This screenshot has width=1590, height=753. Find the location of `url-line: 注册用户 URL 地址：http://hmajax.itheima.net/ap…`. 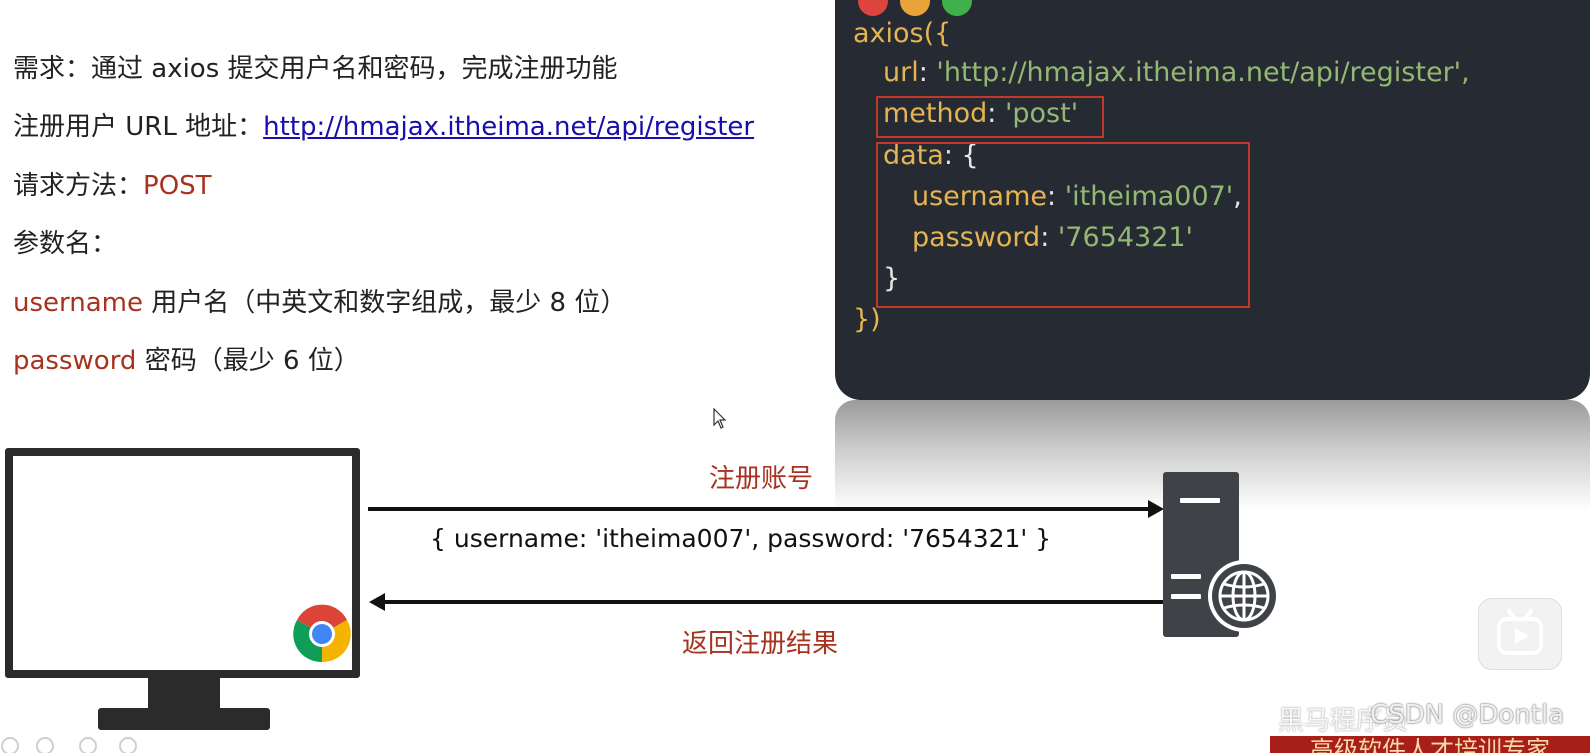

url-line: 注册用户 URL 地址：http://hmajax.itheima.net/ap… is located at coordinates (383, 124).